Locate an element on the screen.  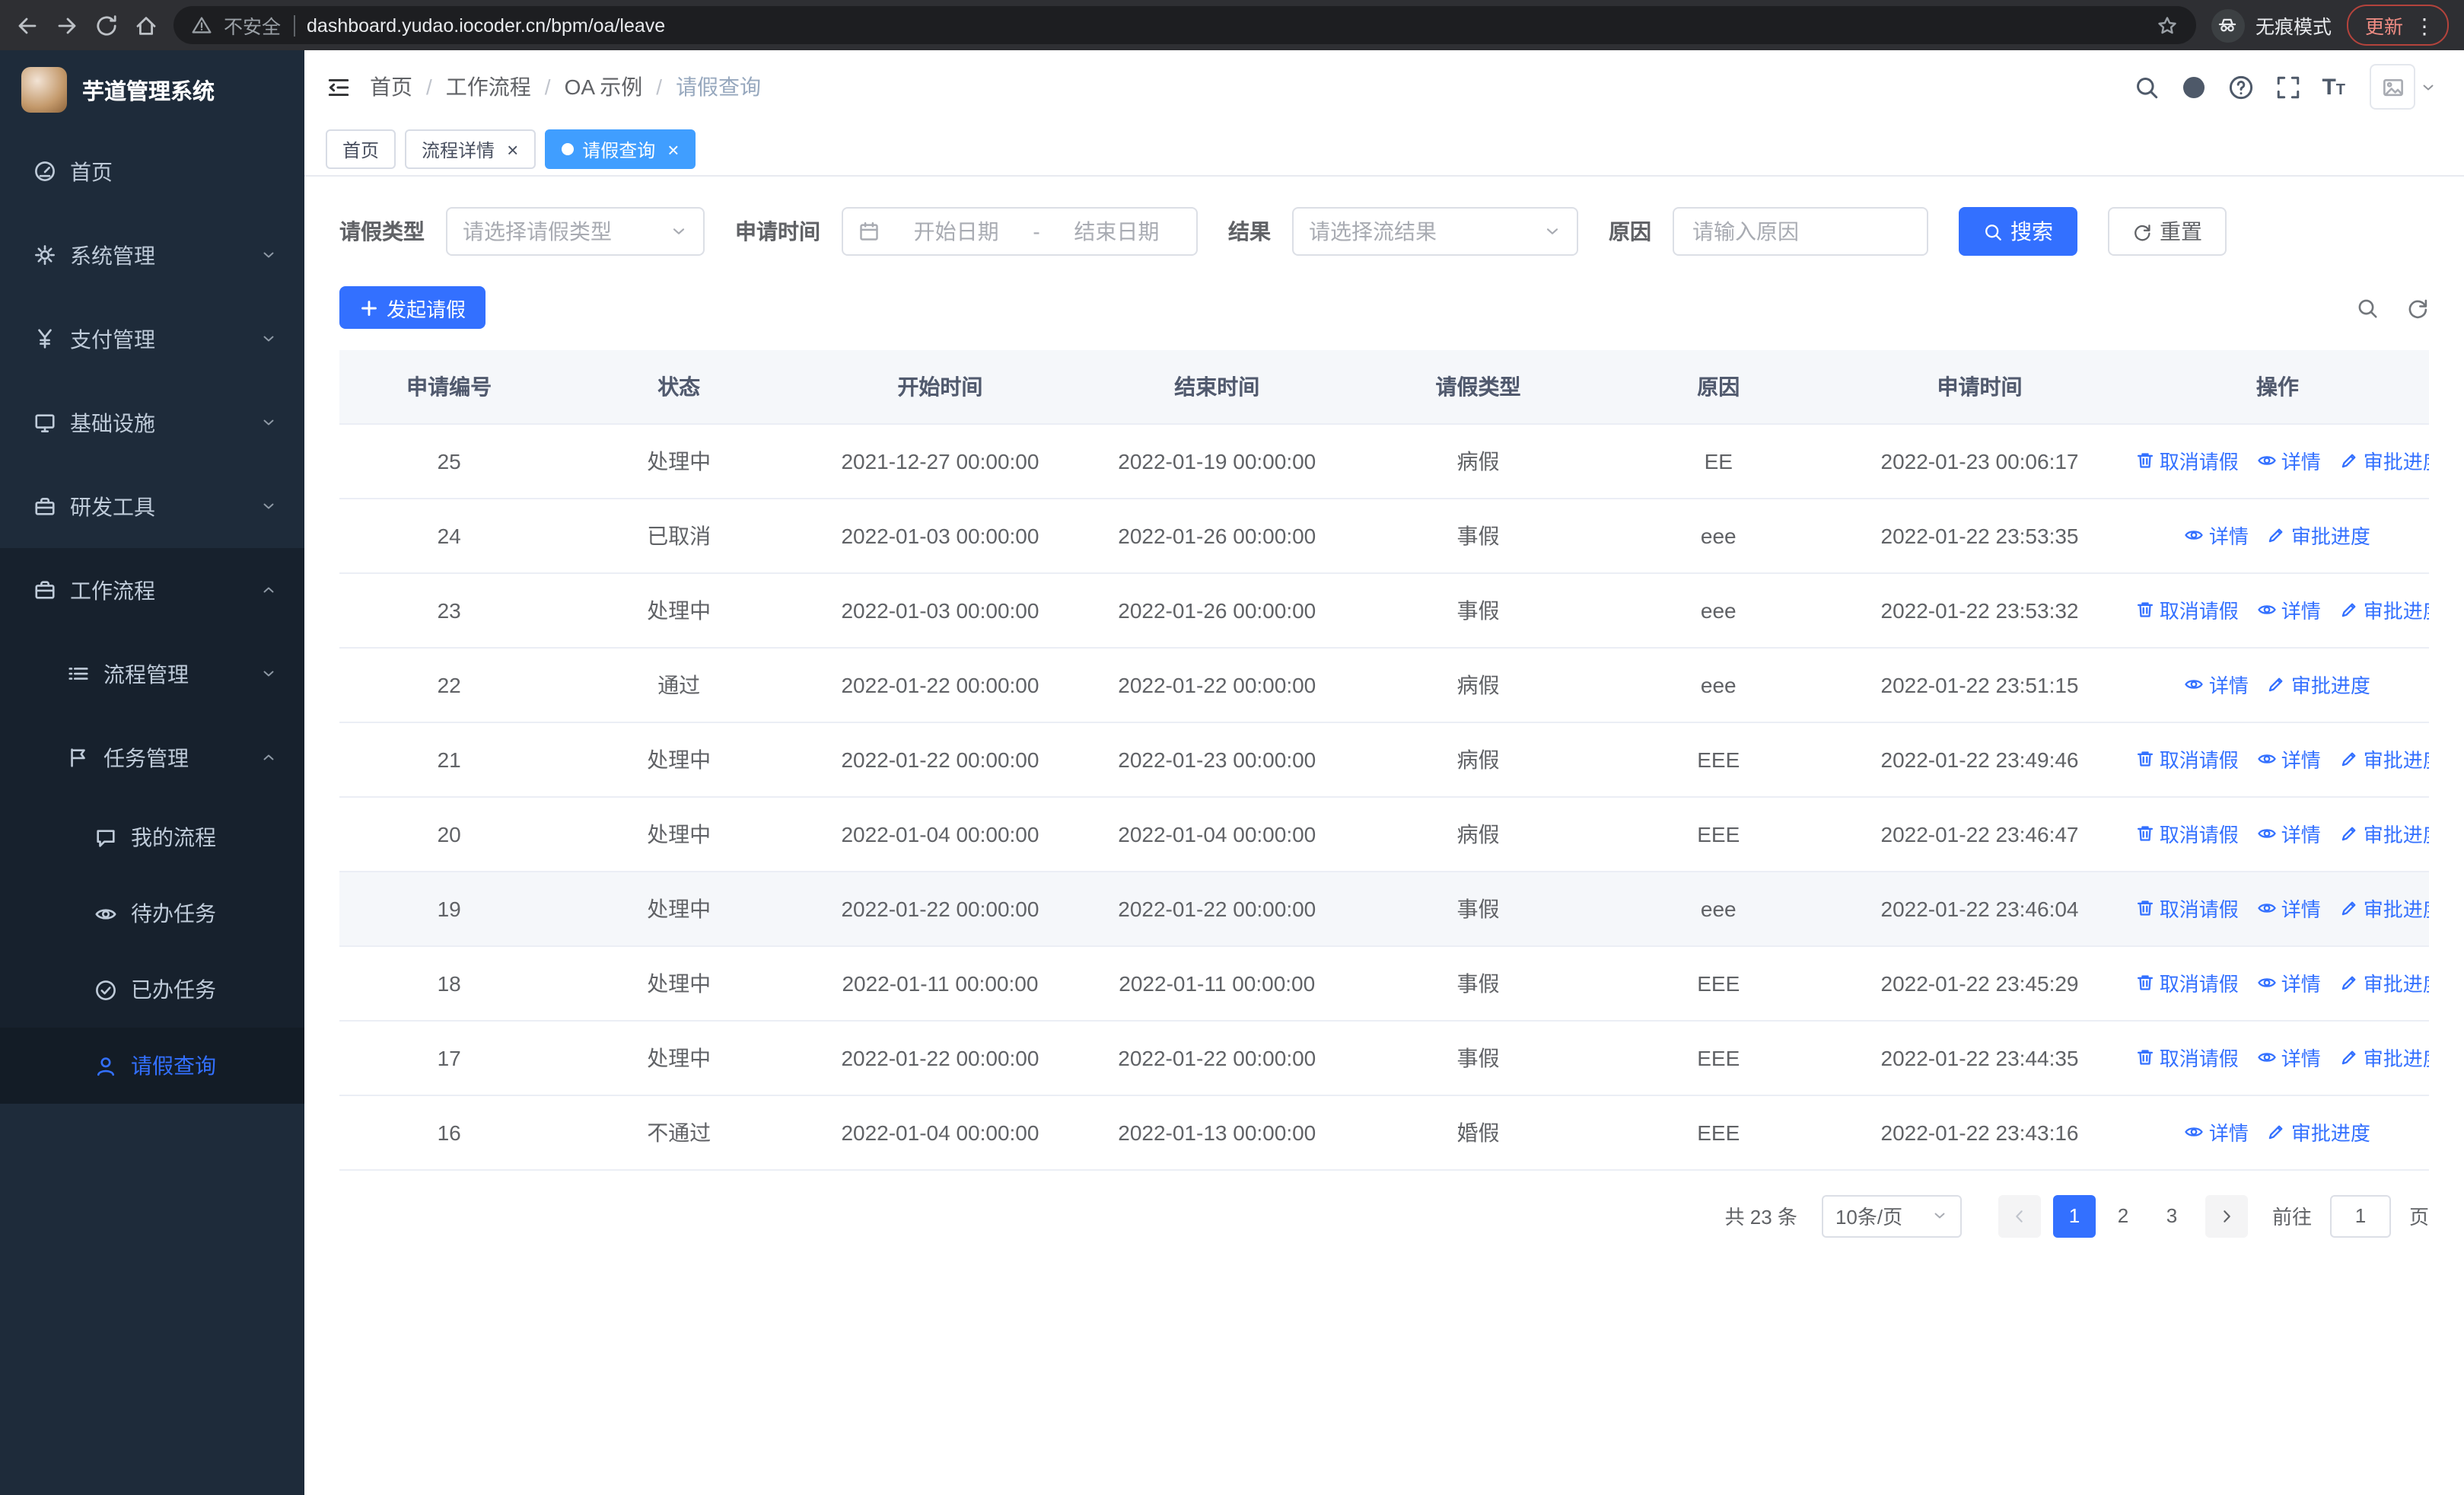
avatar-image-icon is located at coordinates (2392, 87).